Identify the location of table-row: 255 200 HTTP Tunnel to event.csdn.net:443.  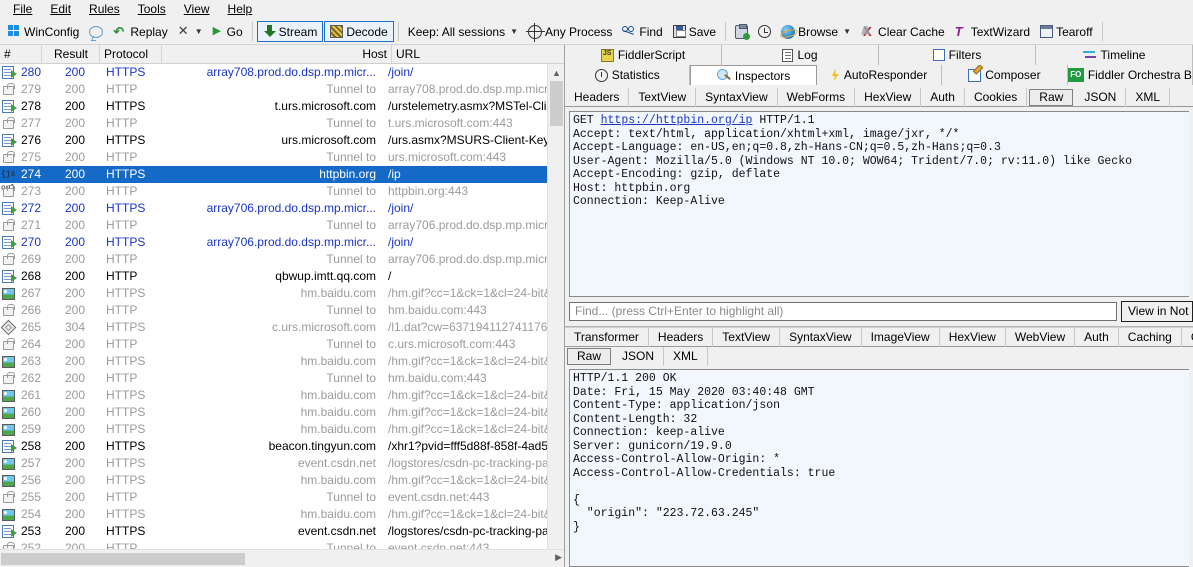
(282, 497).